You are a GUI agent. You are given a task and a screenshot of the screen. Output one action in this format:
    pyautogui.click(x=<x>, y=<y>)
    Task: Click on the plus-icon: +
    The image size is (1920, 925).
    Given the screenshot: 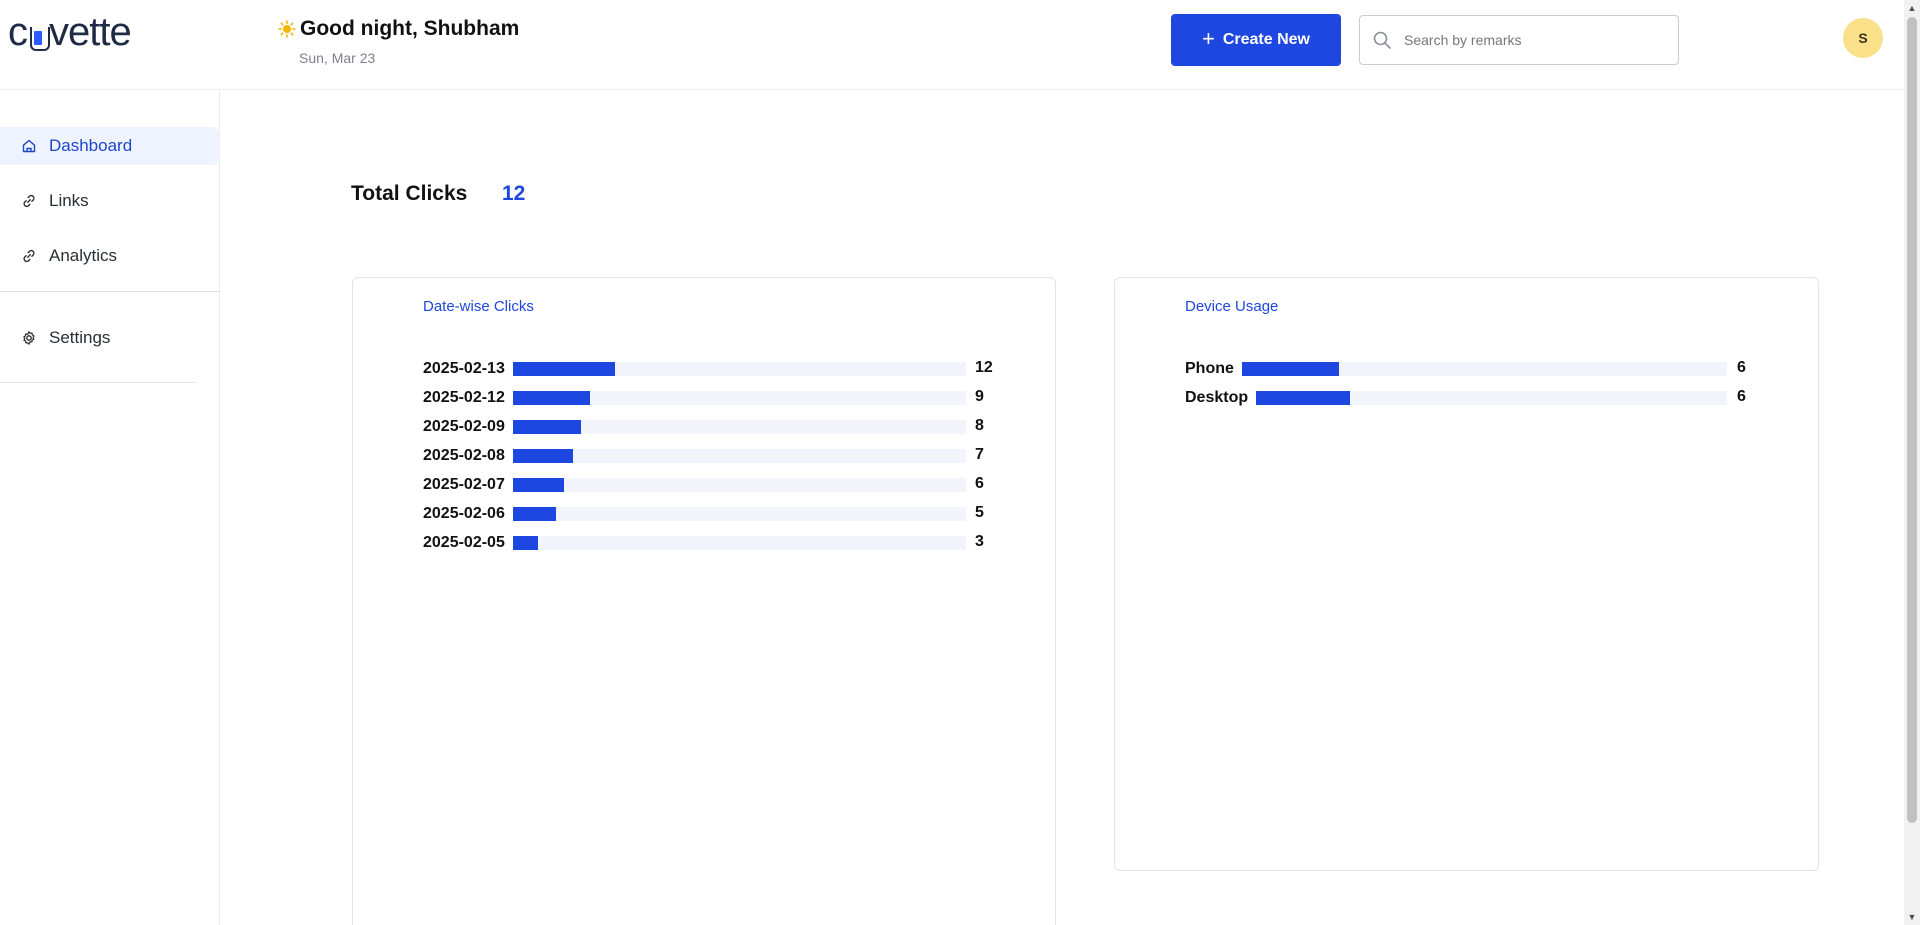 What is the action you would take?
    pyautogui.click(x=1208, y=38)
    